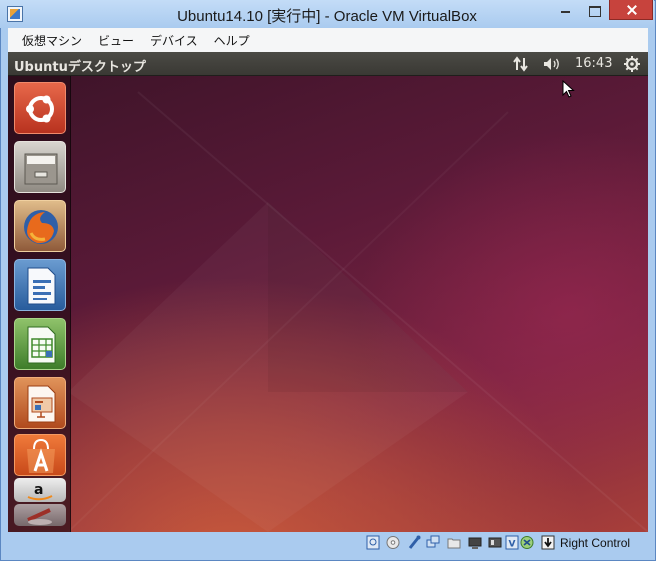 The width and height of the screenshot is (656, 561). What do you see at coordinates (414, 542) in the screenshot?
I see `usb-icon` at bounding box center [414, 542].